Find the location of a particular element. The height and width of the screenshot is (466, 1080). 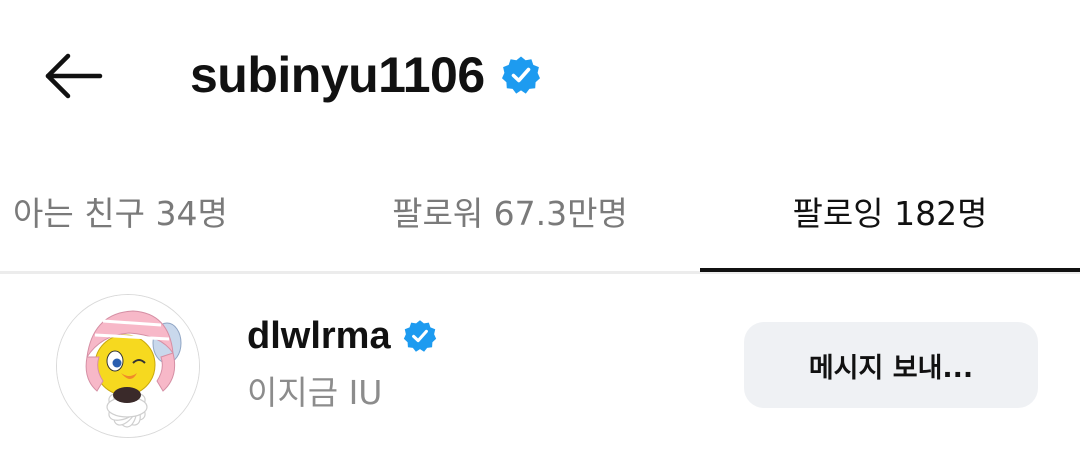

full-name: 이지금 IU is located at coordinates (315, 392).